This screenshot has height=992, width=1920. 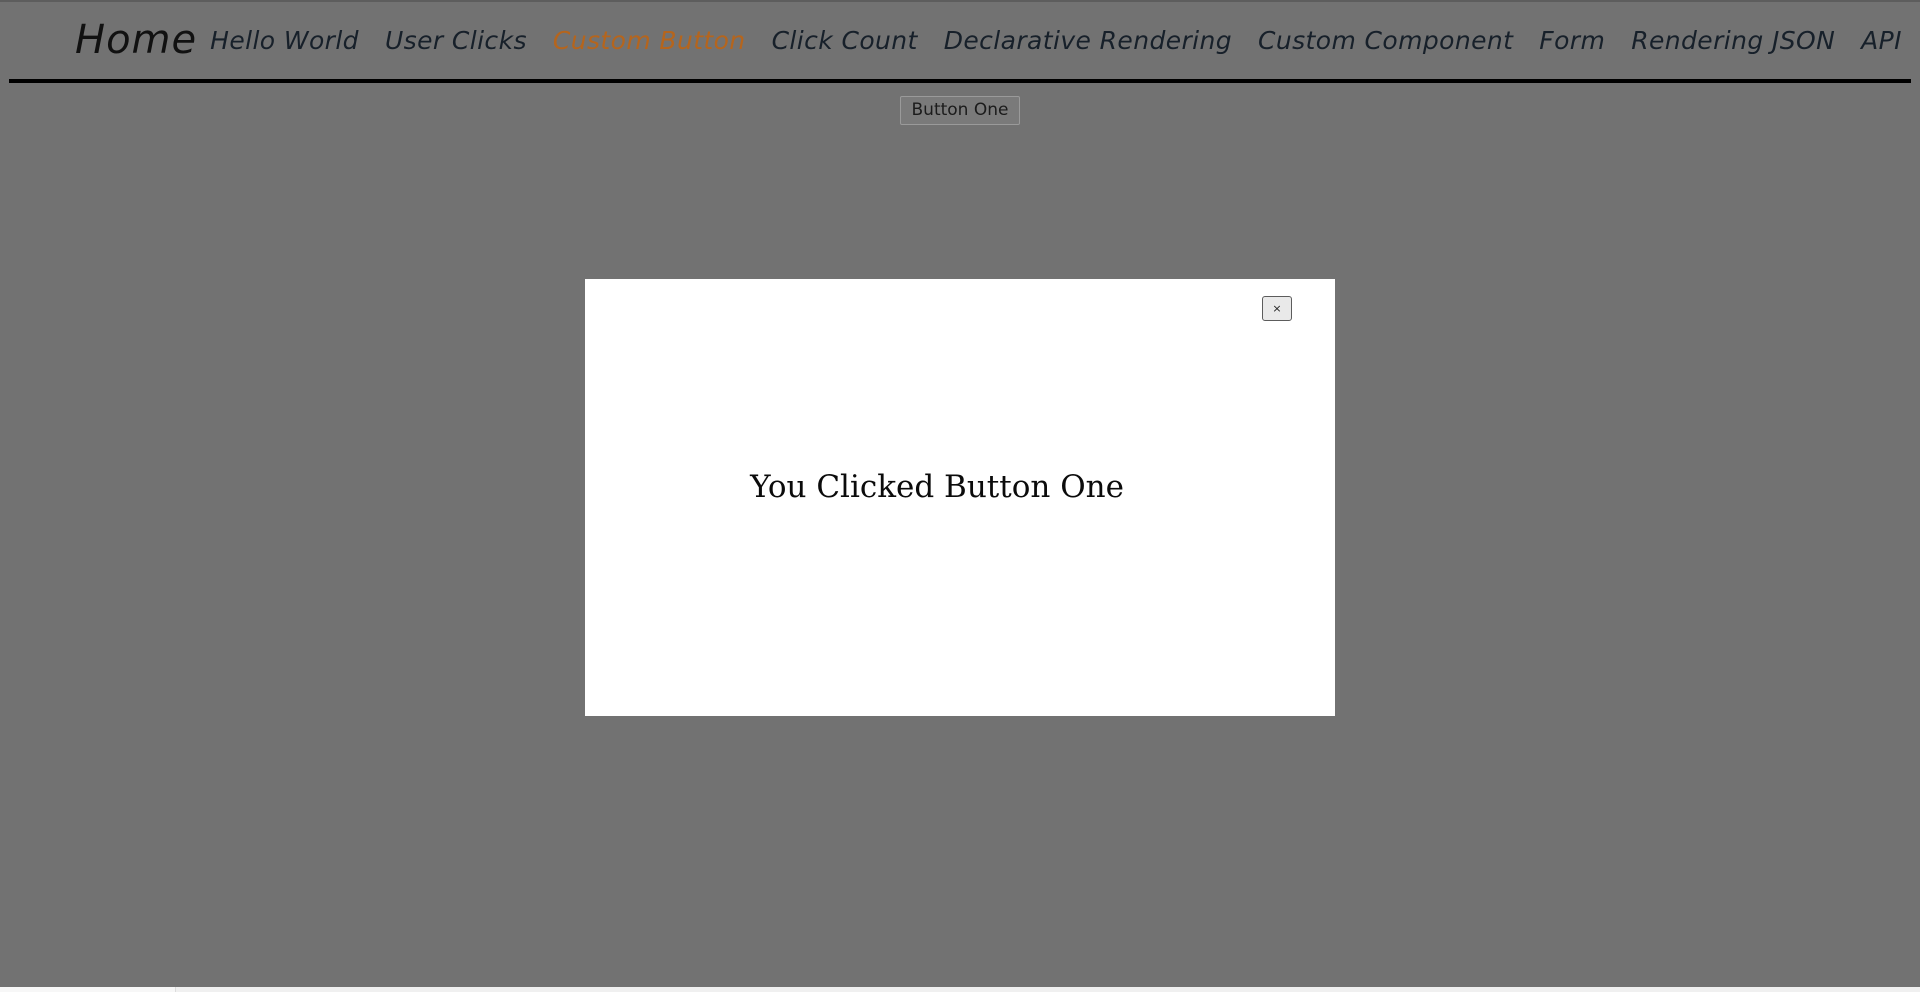 I want to click on button-one-trigger: Button One, so click(x=960, y=110).